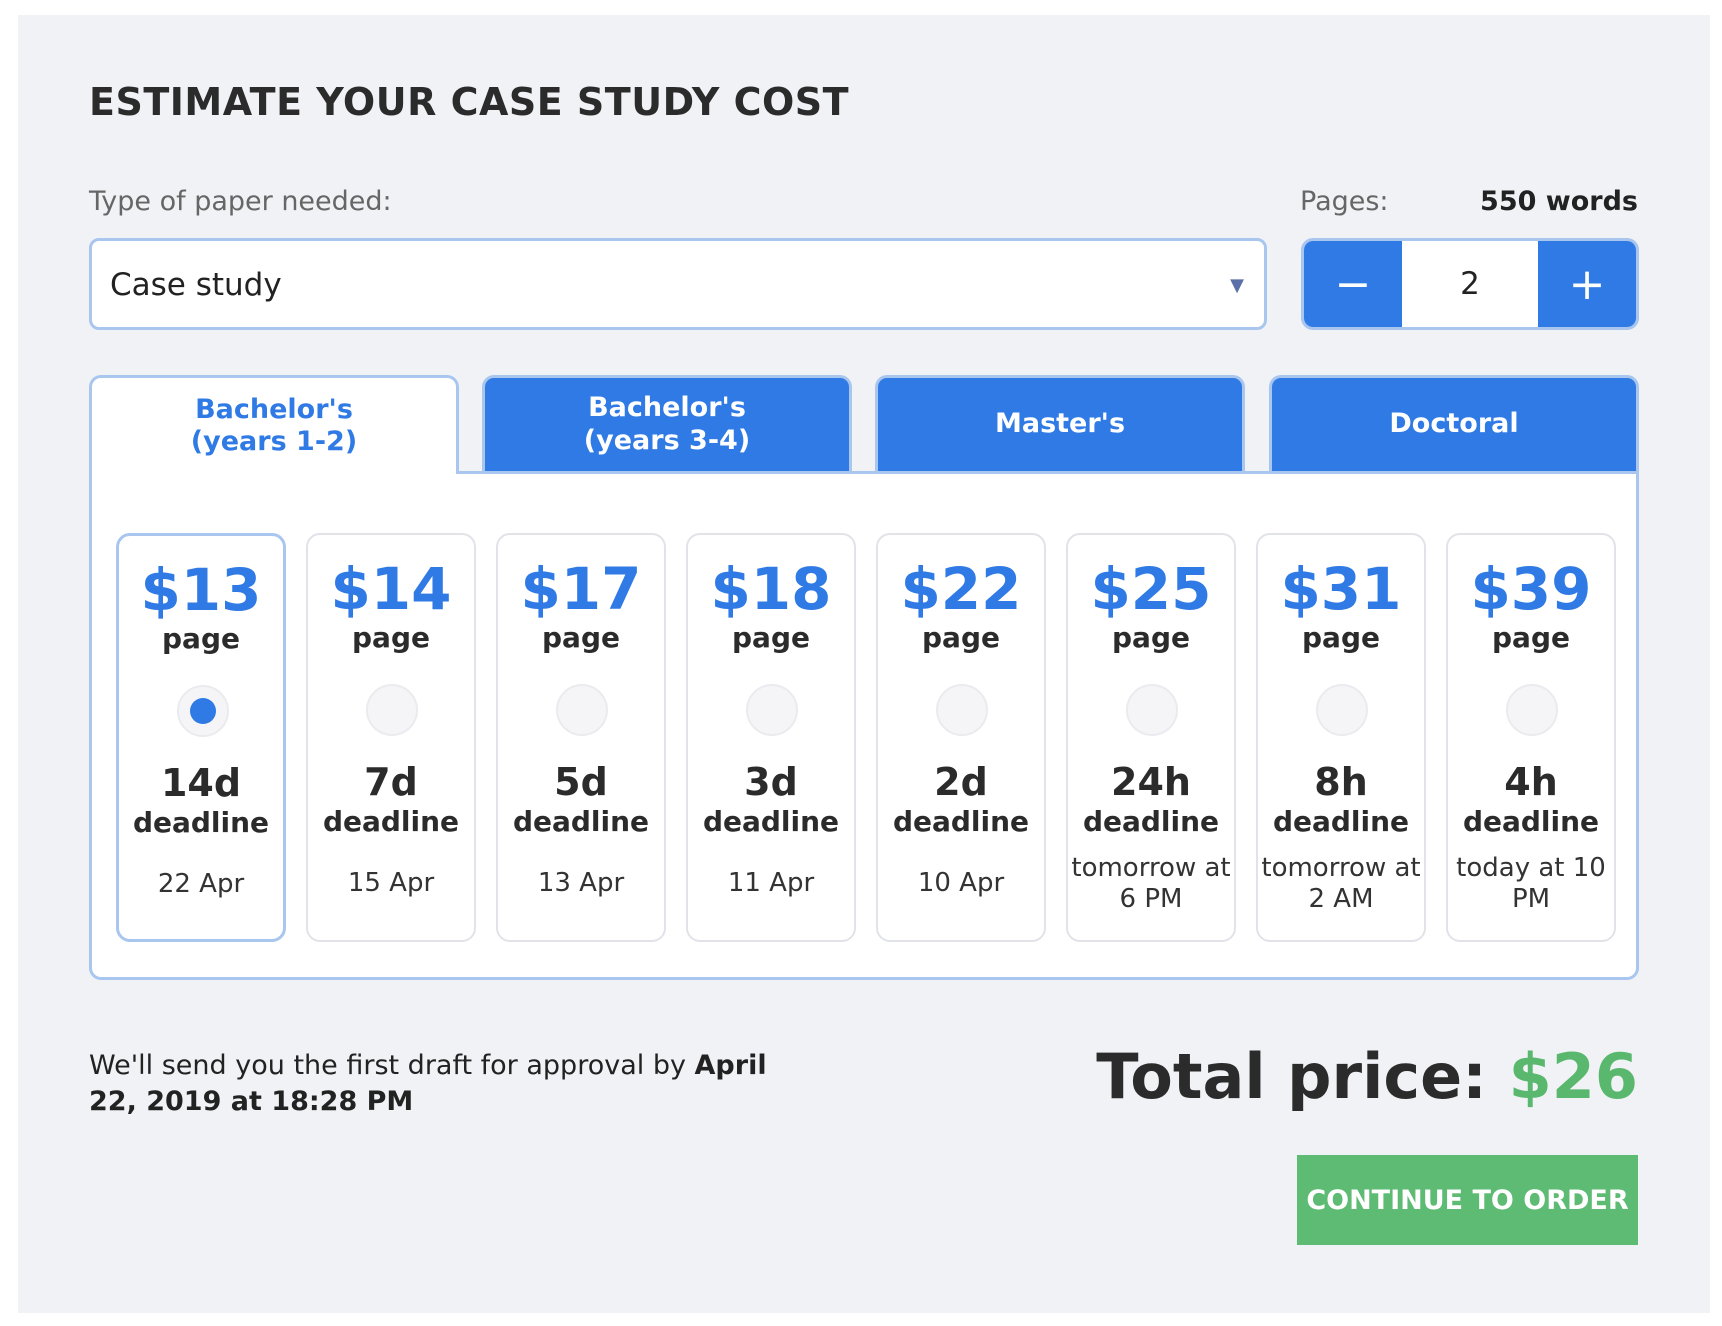 The width and height of the screenshot is (1722, 1326). What do you see at coordinates (771, 782) in the screenshot?
I see `option-duration: 3d` at bounding box center [771, 782].